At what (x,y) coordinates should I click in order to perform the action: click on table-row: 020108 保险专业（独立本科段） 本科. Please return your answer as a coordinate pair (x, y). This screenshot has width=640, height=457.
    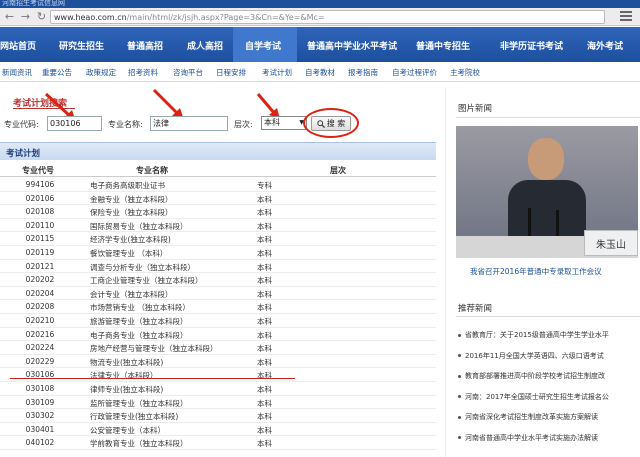
    Looking at the image, I should click on (218, 212).